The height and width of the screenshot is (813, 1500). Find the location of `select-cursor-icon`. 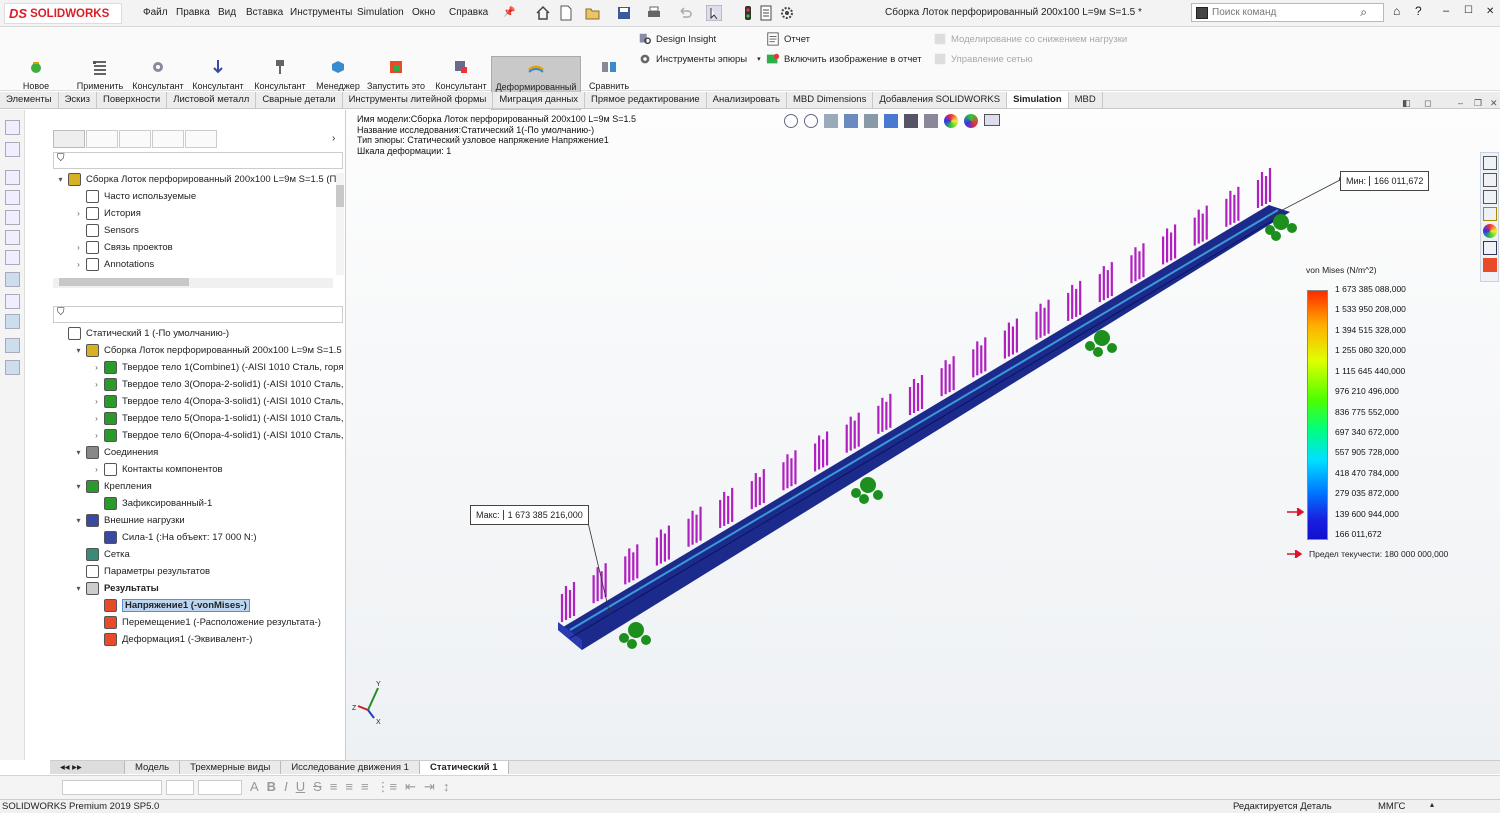

select-cursor-icon is located at coordinates (714, 13).